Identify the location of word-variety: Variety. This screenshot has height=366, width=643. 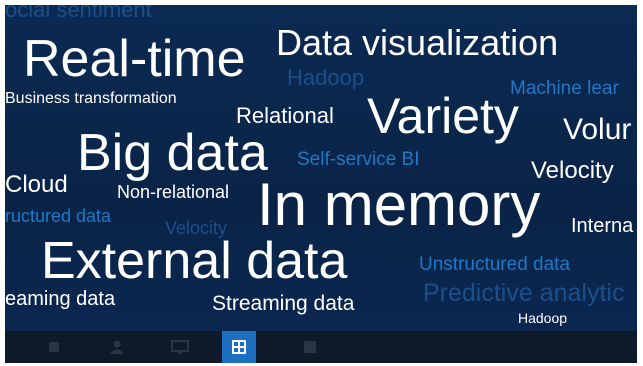
(443, 116).